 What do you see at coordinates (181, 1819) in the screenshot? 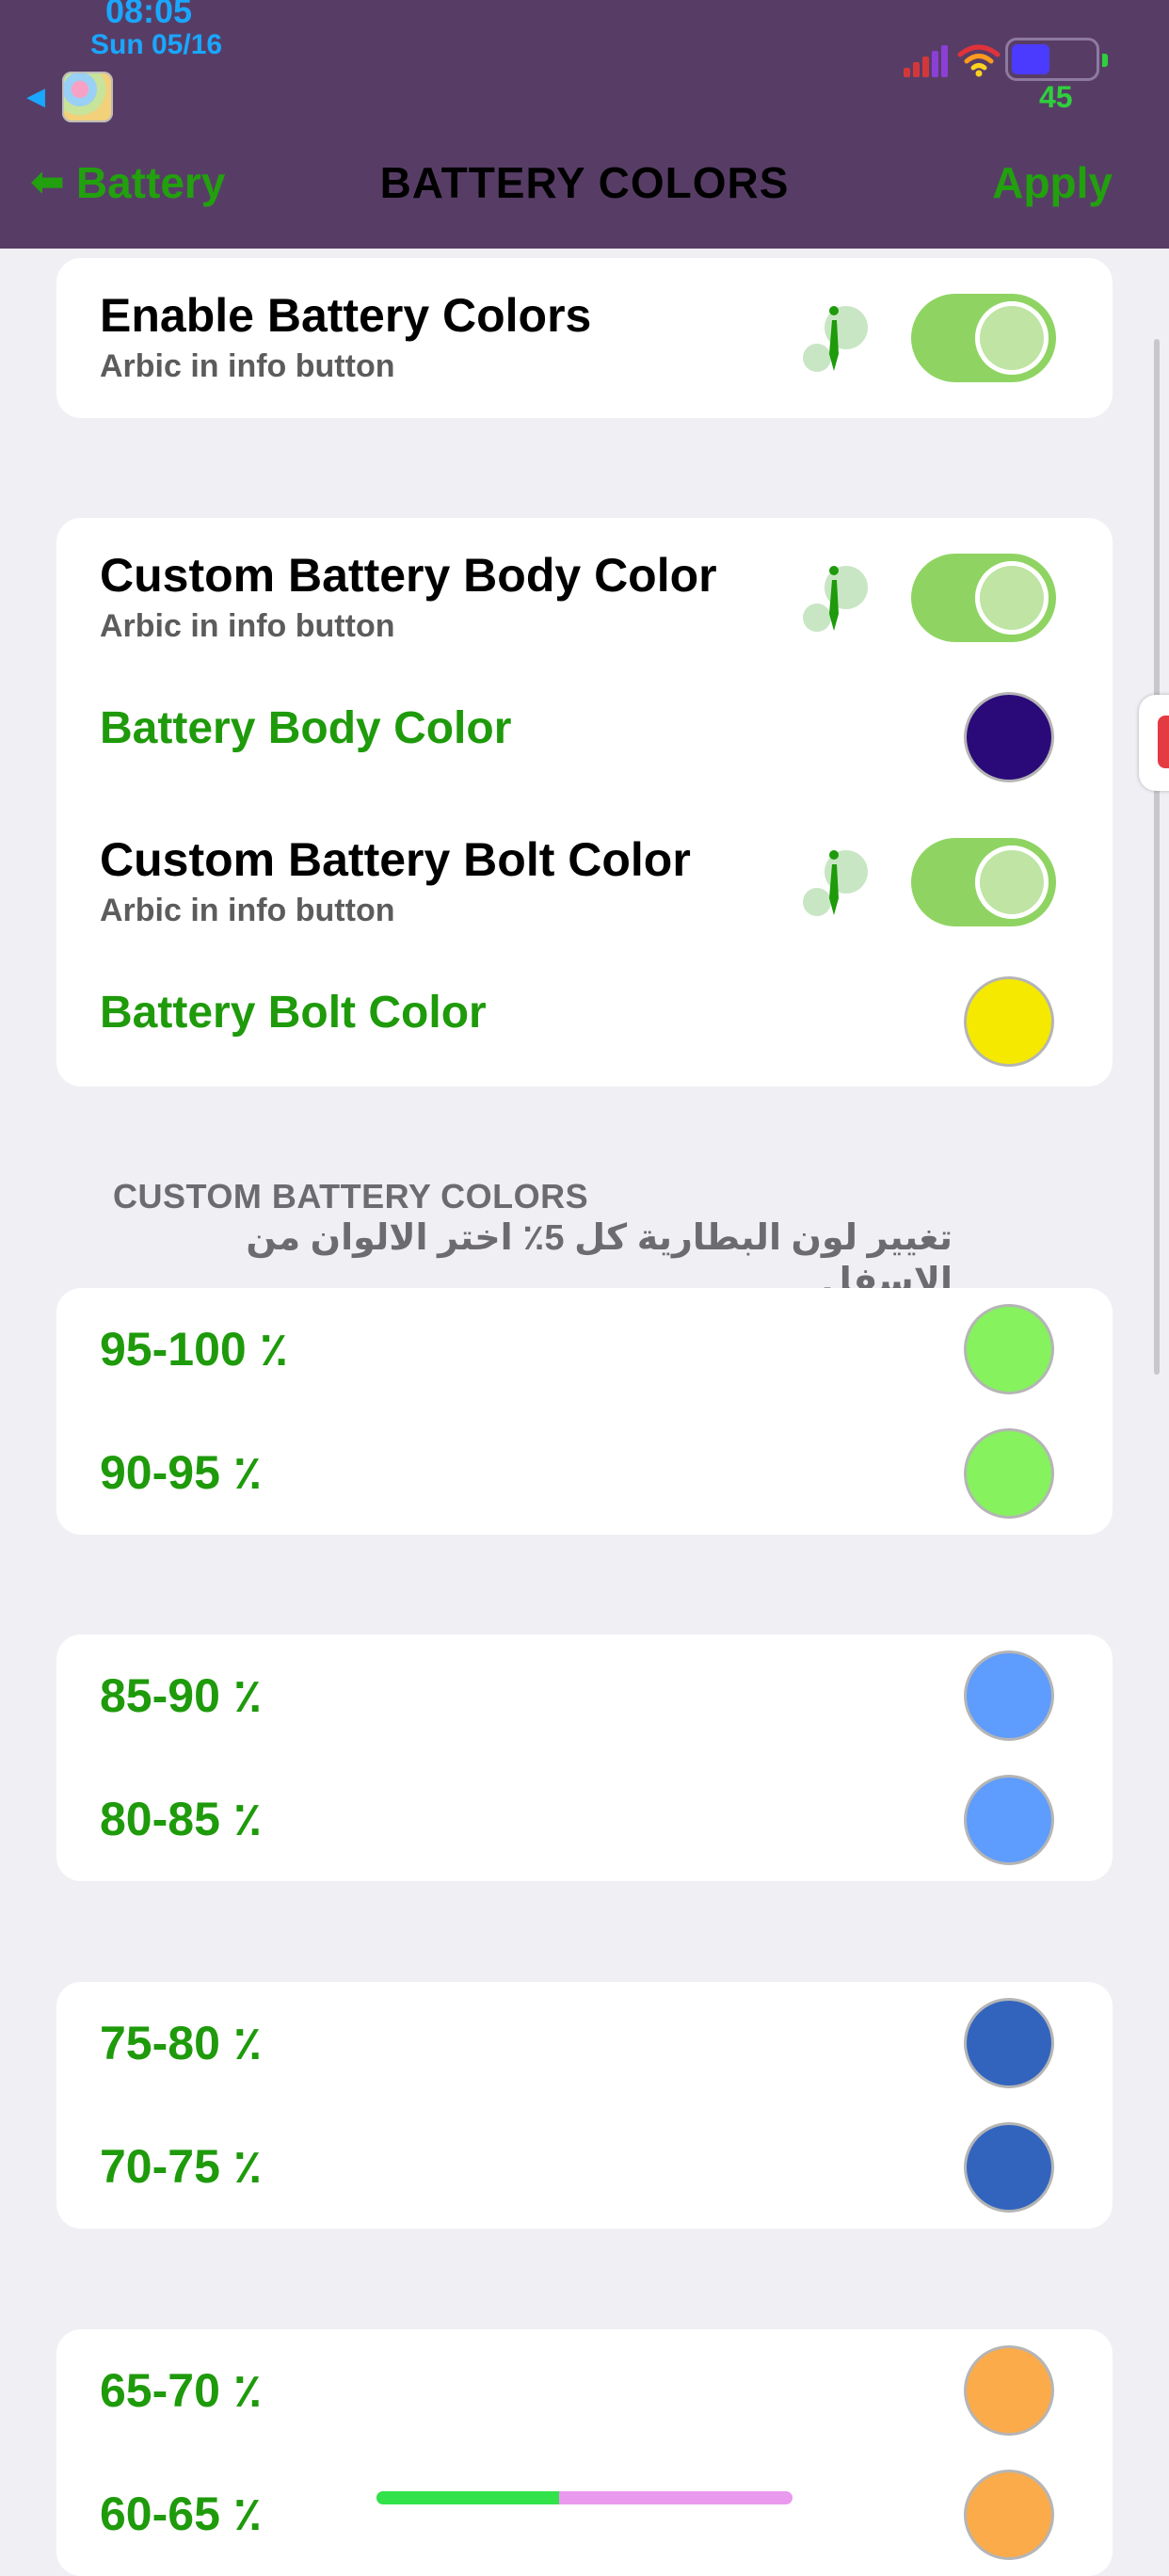
I see `range-label: 80-85 ٪` at bounding box center [181, 1819].